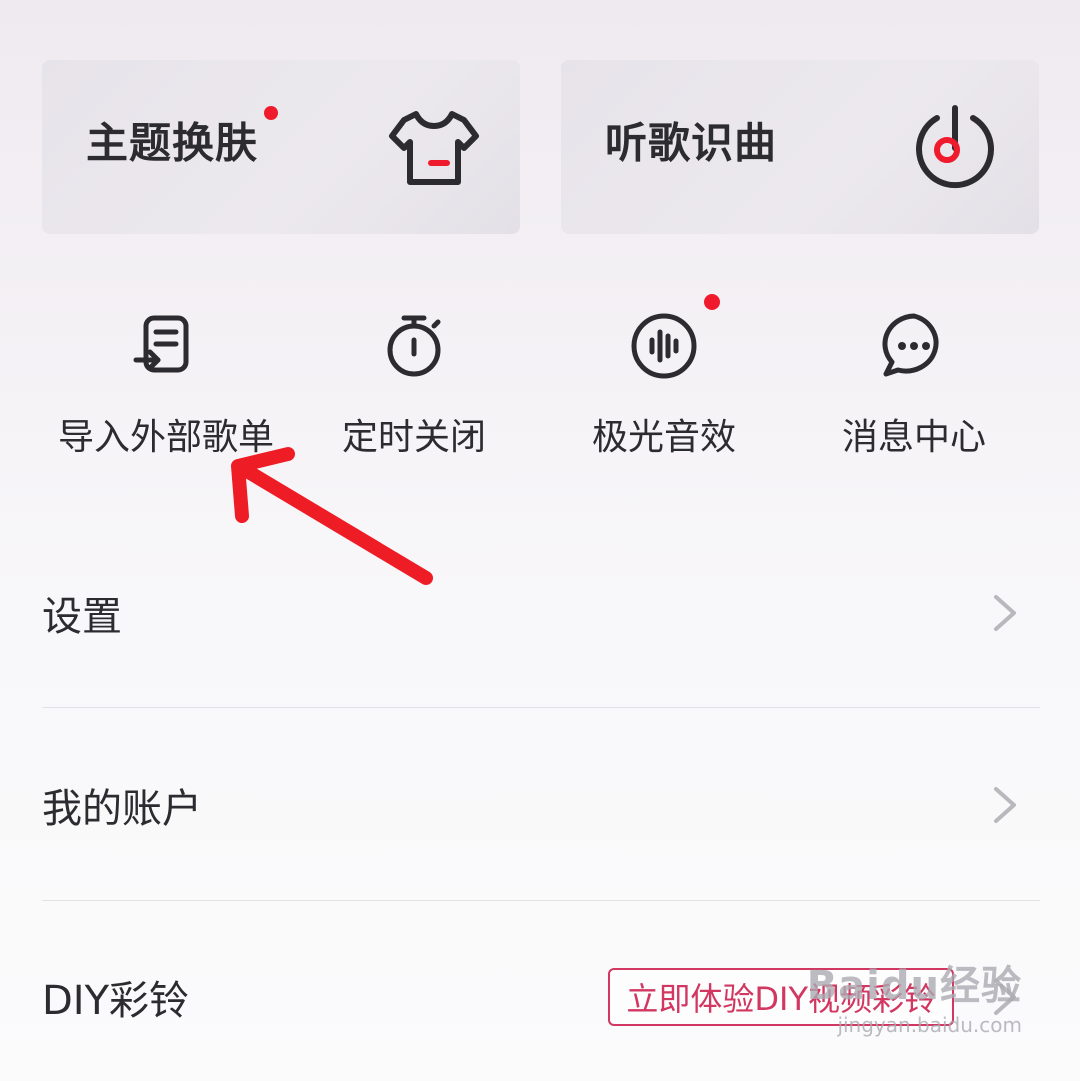 This screenshot has width=1080, height=1081. I want to click on sleep-timer-button: 定时关闭, so click(414, 378).